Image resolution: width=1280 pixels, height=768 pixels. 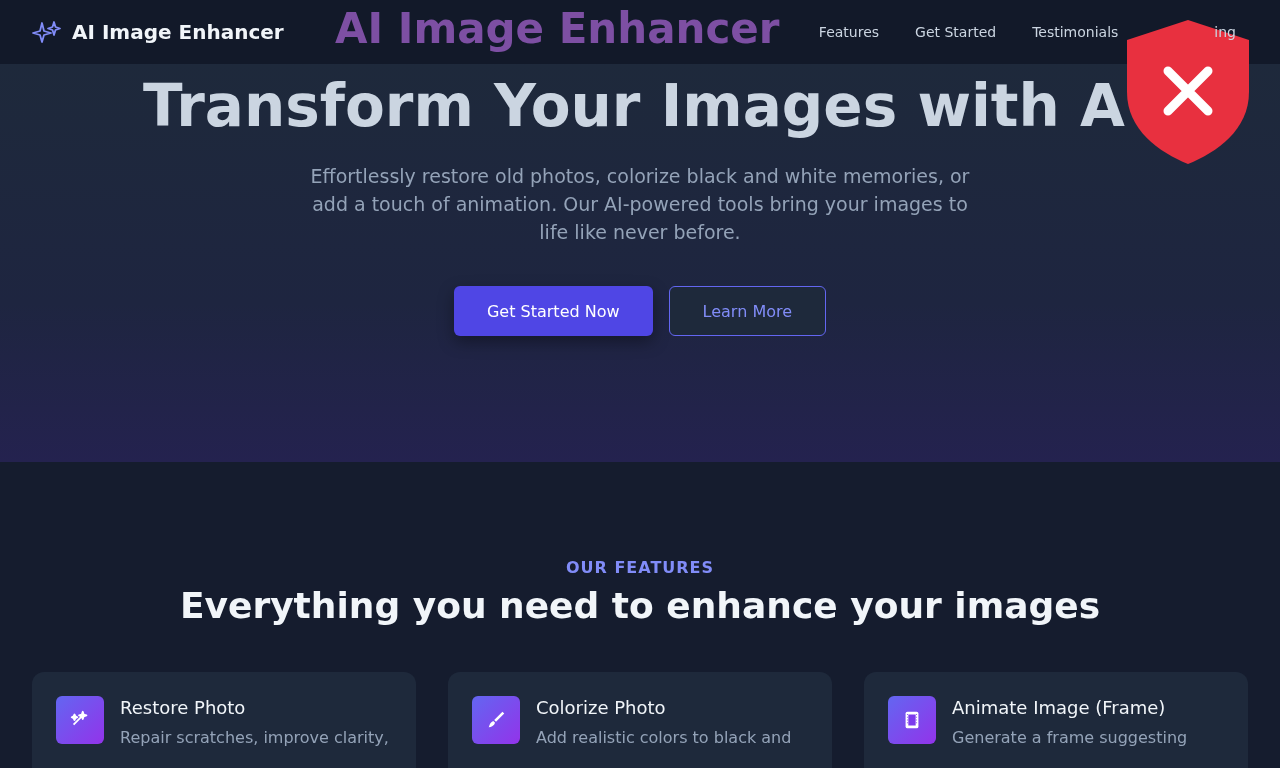 What do you see at coordinates (664, 738) in the screenshot?
I see `feature-description: Add realistic colors to black and` at bounding box center [664, 738].